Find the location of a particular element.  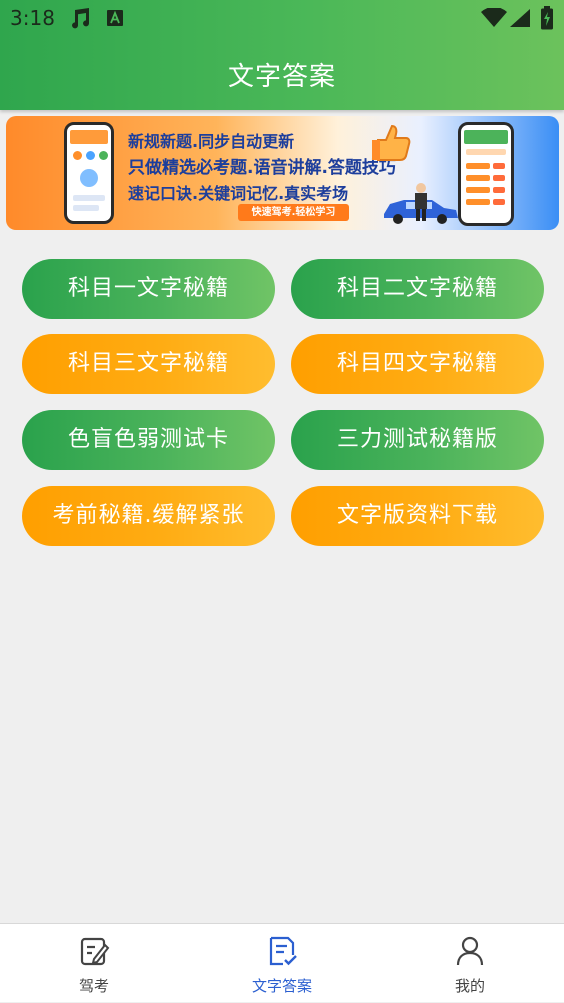

banner-line-1: 新规新题.同步自动更新 is located at coordinates (211, 141).